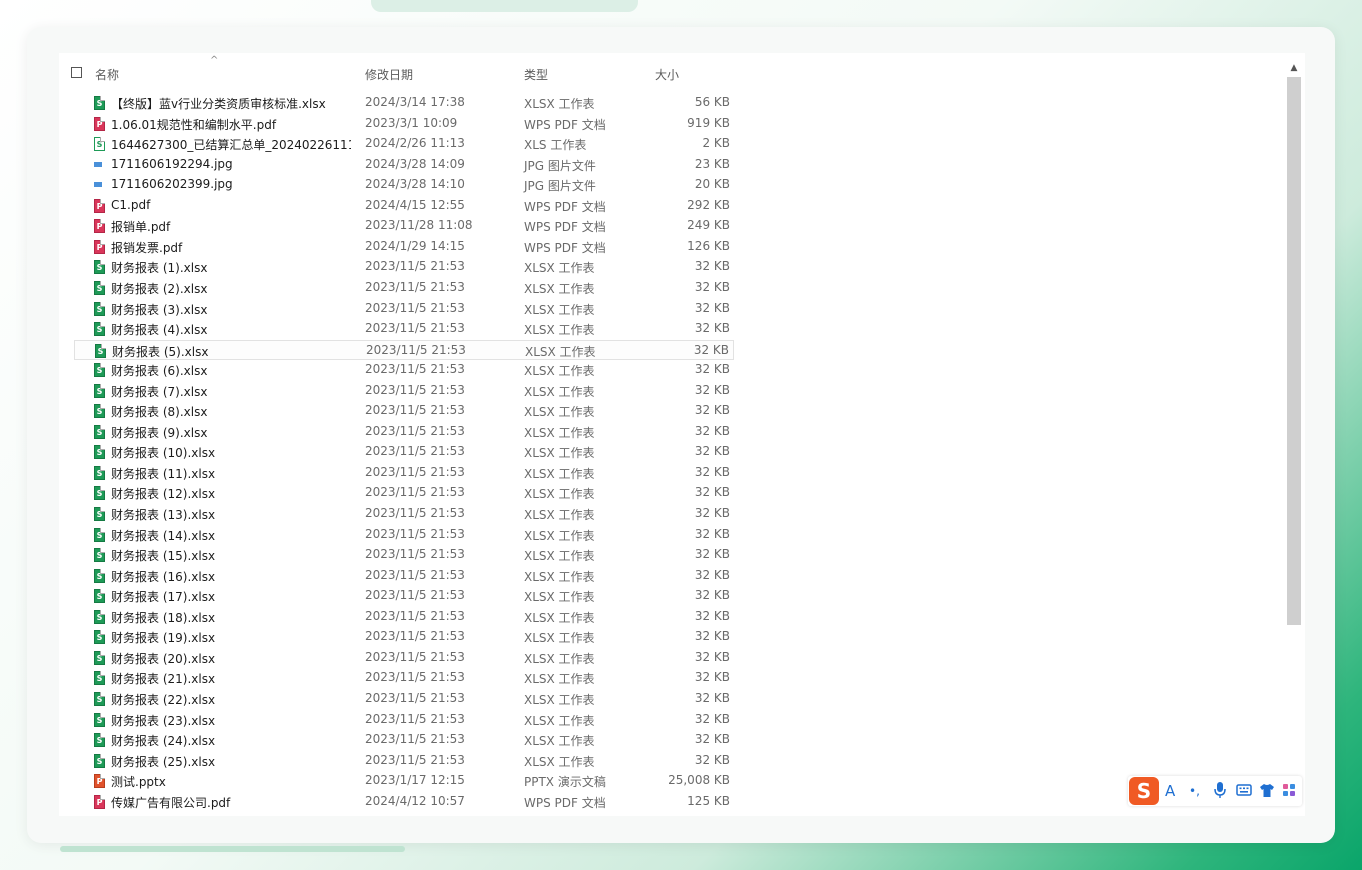  What do you see at coordinates (1289, 792) in the screenshot?
I see `grid-apps-icon` at bounding box center [1289, 792].